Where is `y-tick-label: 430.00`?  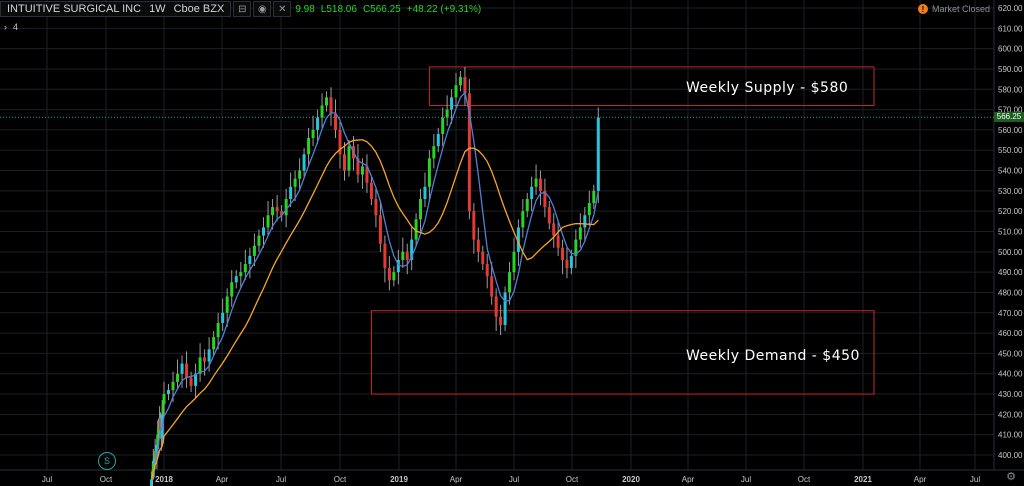 y-tick-label: 430.00 is located at coordinates (1010, 394).